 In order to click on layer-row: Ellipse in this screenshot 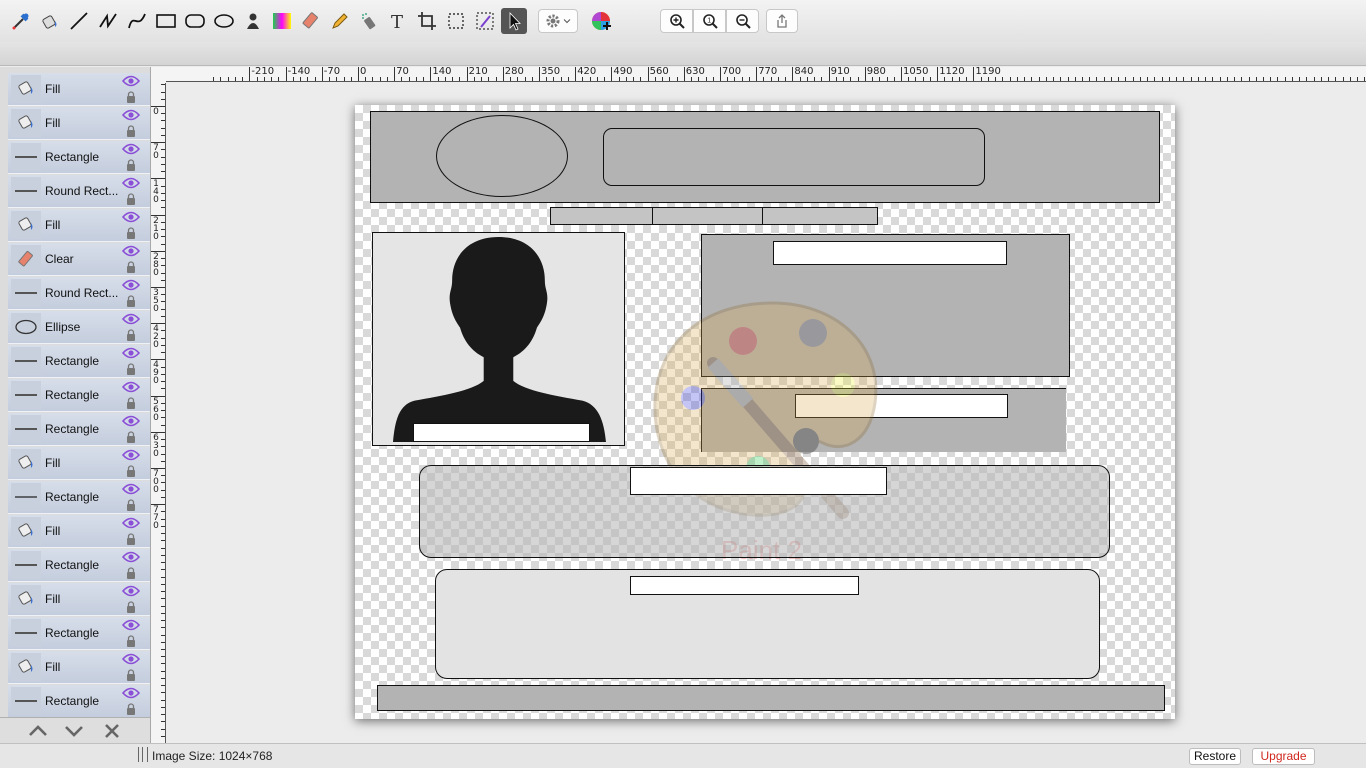, I will do `click(79, 327)`.